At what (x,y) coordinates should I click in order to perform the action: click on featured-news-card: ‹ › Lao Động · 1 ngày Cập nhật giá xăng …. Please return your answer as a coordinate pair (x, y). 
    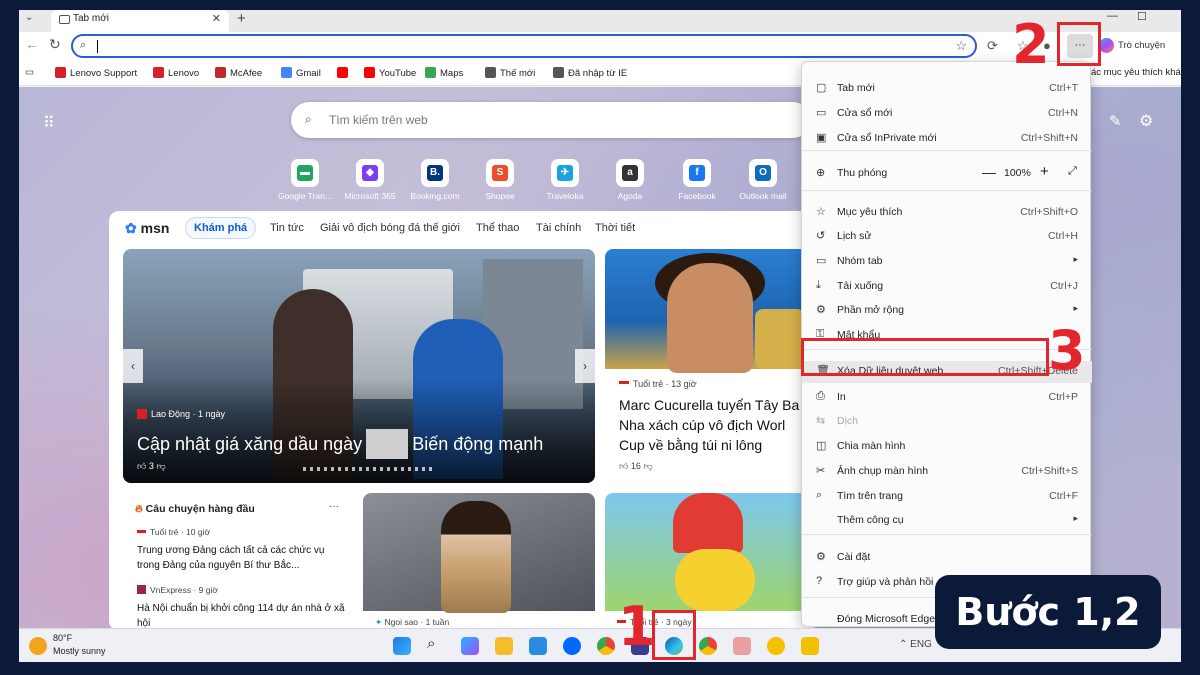
    Looking at the image, I should click on (359, 366).